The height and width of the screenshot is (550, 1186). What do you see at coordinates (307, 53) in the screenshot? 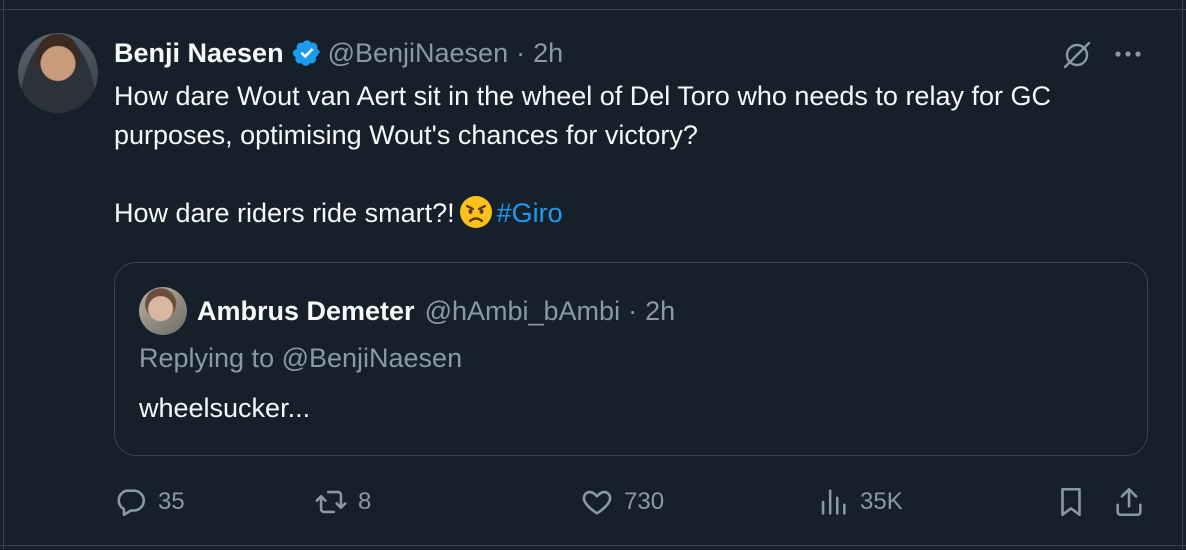
I see `verified-icon` at bounding box center [307, 53].